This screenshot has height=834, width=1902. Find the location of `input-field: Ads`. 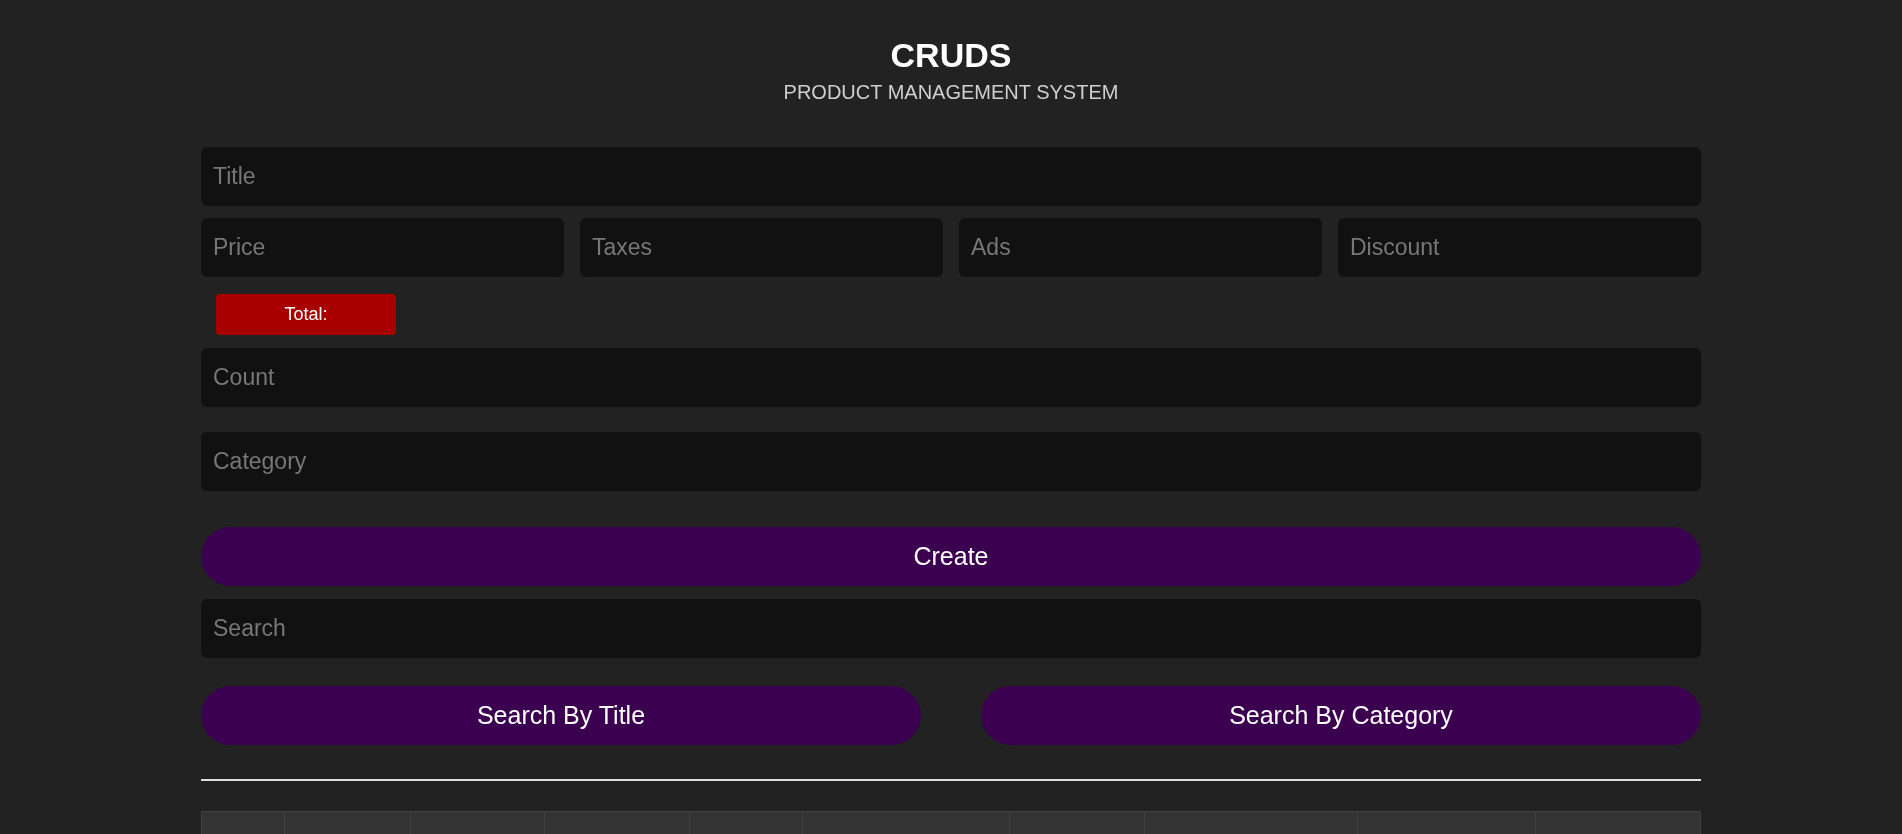

input-field: Ads is located at coordinates (1140, 247).